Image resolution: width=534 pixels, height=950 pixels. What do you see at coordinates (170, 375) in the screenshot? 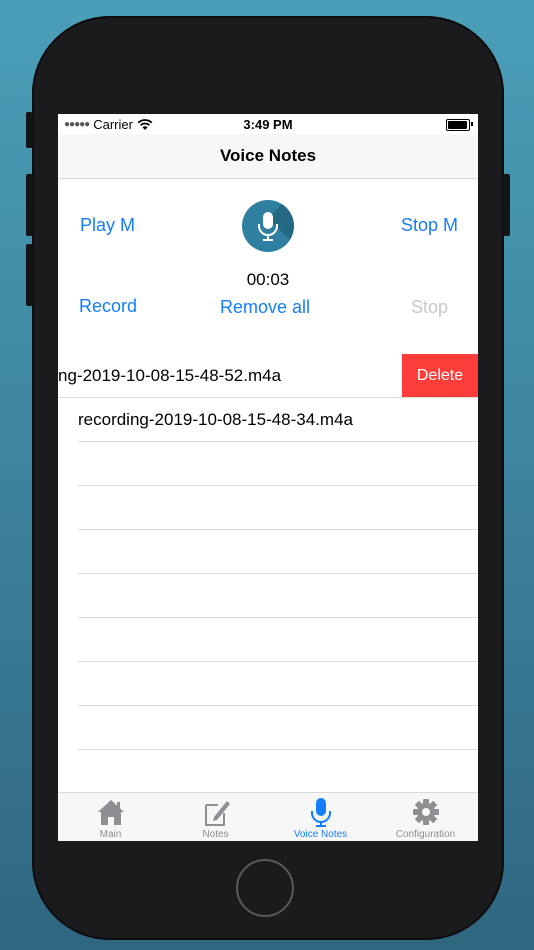
I see `recording-name: ng-2019-10-08-15-48-52.m4a` at bounding box center [170, 375].